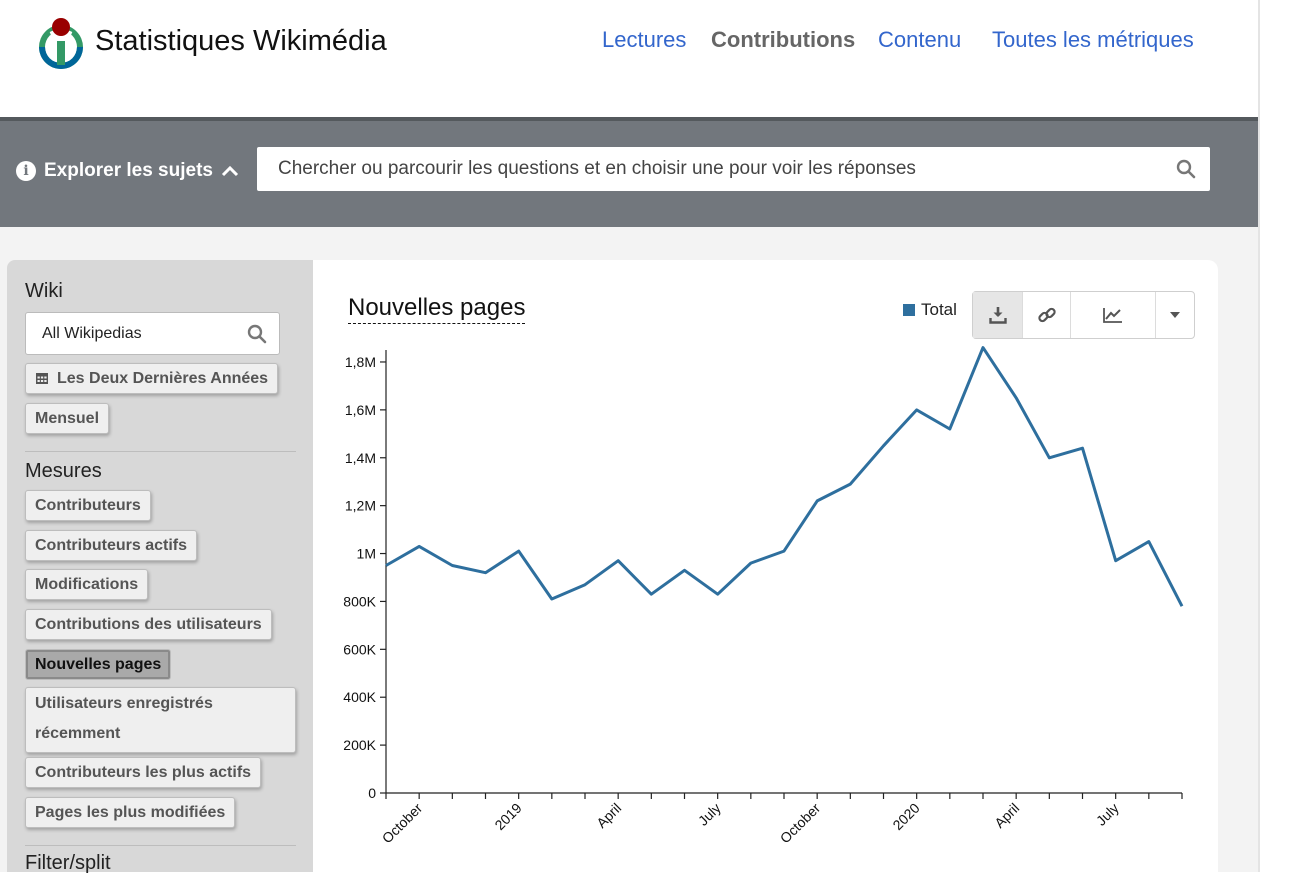 This screenshot has height=875, width=1311. What do you see at coordinates (783, 40) in the screenshot?
I see `nav-contributions: Contributions` at bounding box center [783, 40].